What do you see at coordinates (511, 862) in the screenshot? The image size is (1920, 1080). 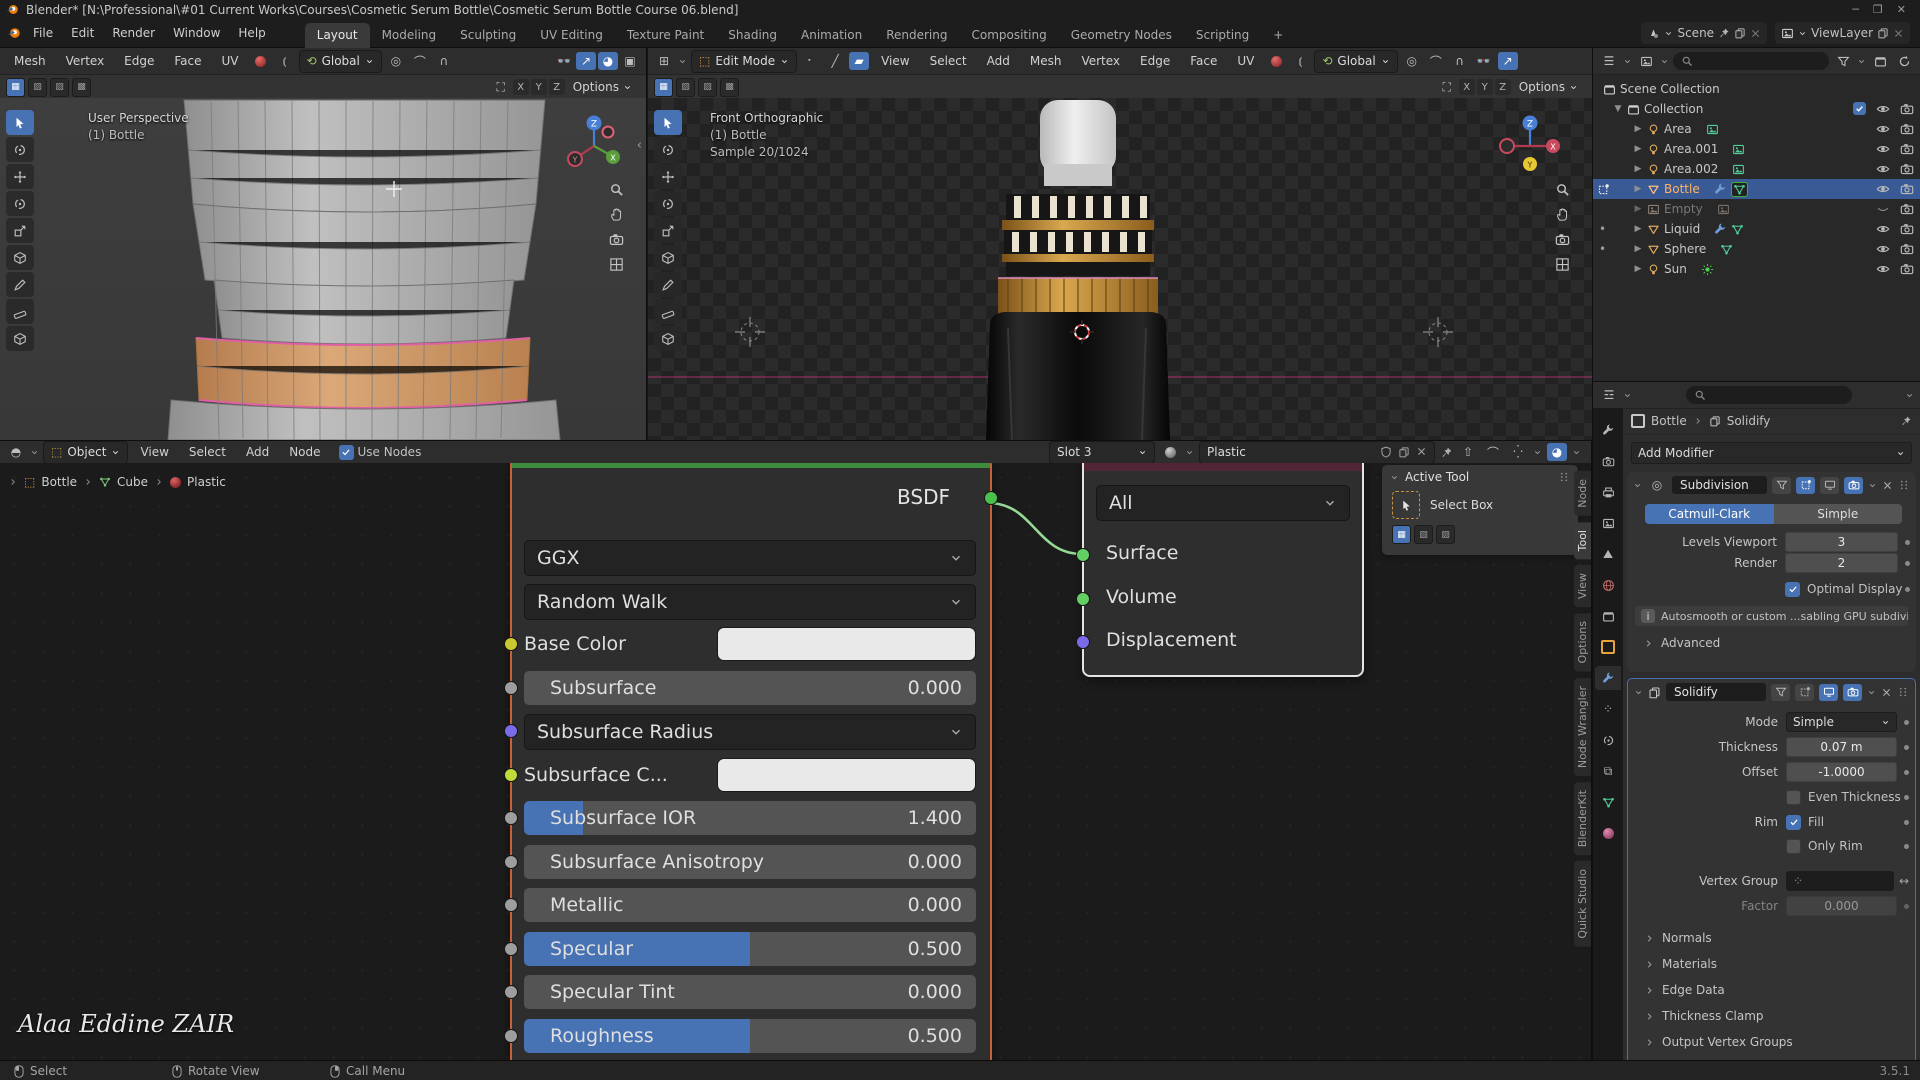 I see `subsurface-anisotropy-socket` at bounding box center [511, 862].